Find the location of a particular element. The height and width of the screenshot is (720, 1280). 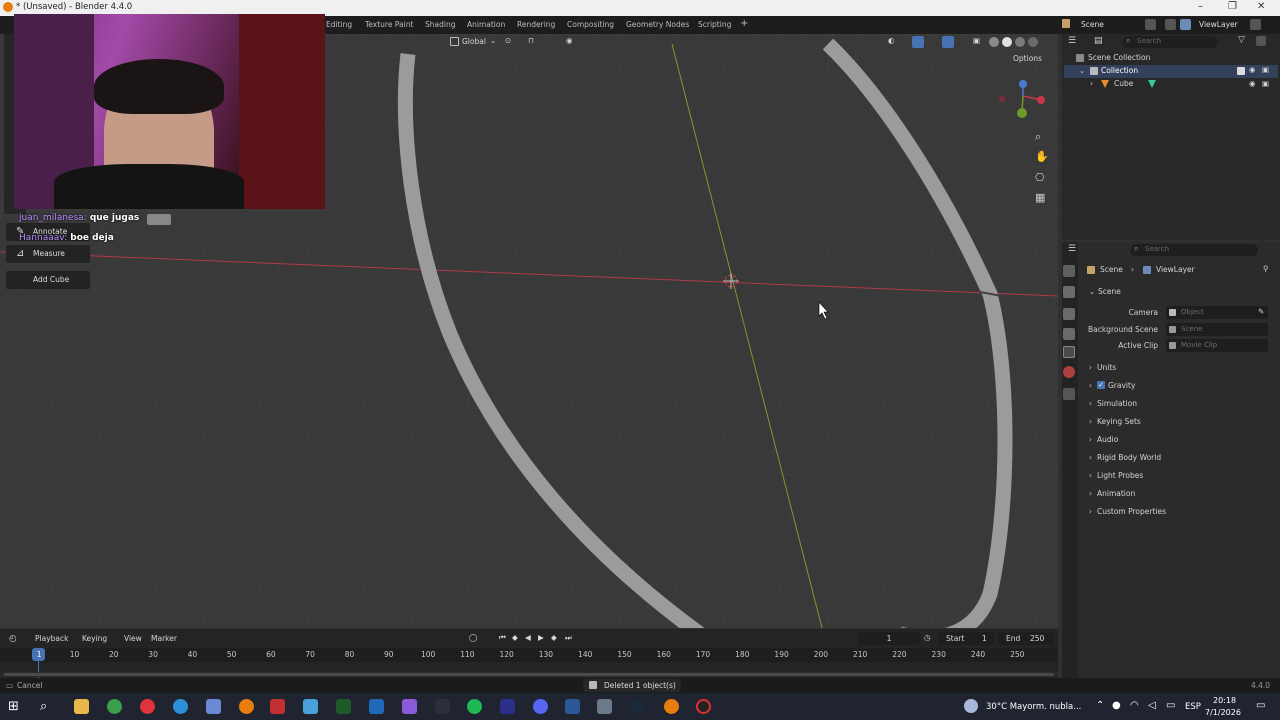

minimize-button: – is located at coordinates (1200, 6).